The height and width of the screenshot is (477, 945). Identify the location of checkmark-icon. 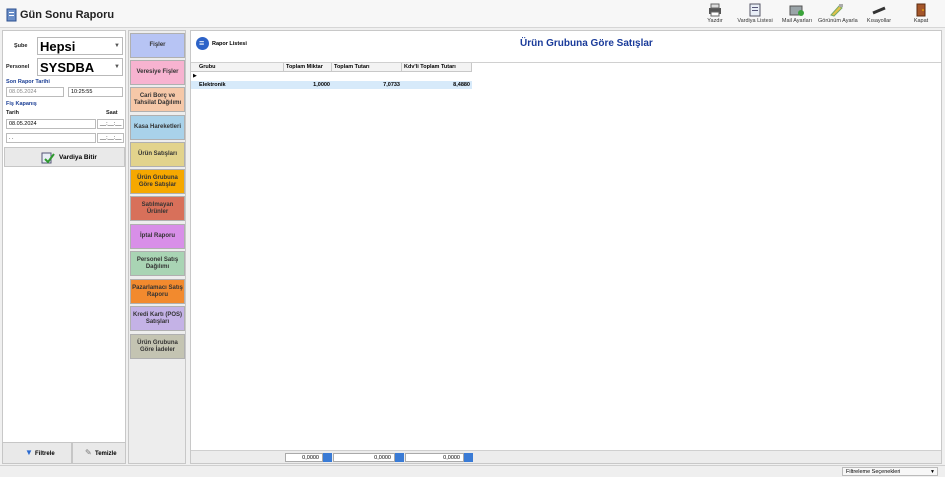
(48, 158).